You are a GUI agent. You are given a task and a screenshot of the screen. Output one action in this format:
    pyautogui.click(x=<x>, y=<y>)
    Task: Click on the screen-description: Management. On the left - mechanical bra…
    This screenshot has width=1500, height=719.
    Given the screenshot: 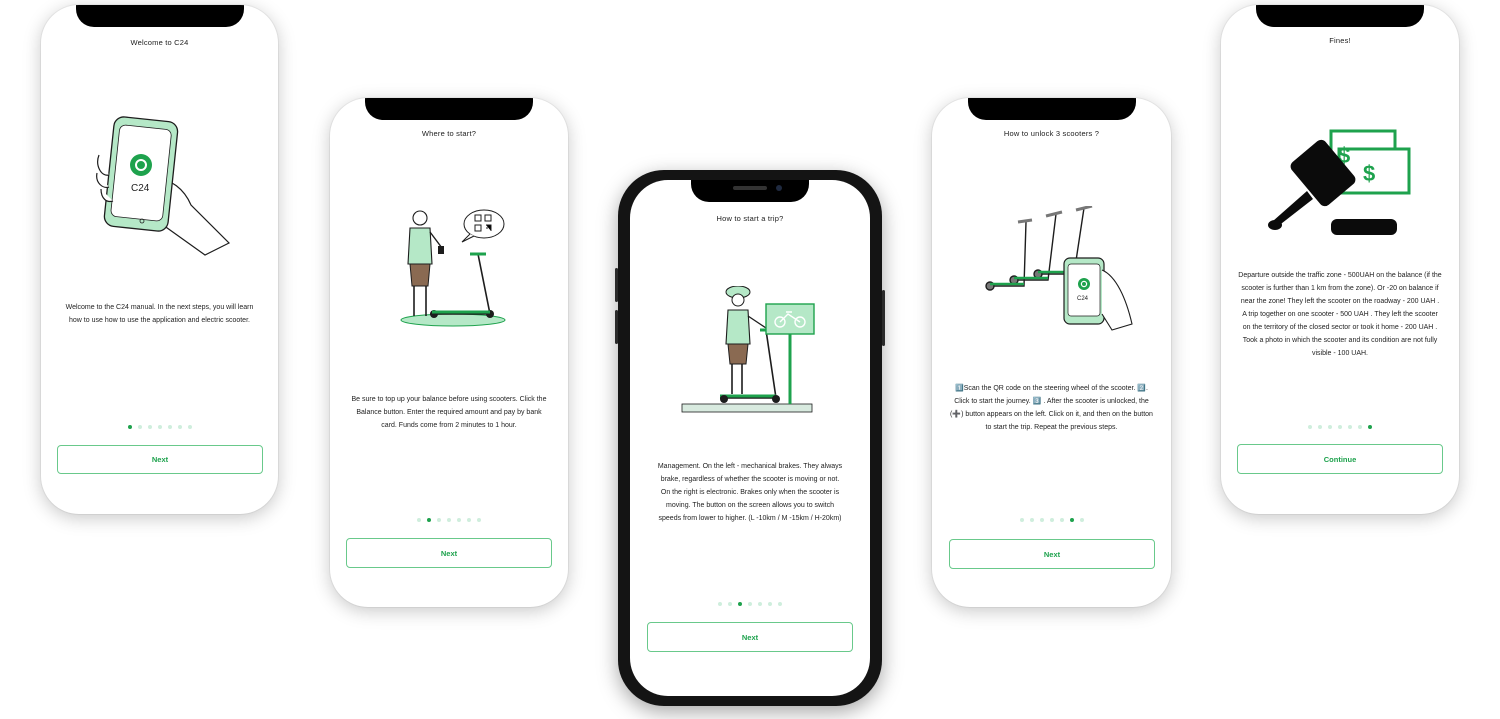 What is the action you would take?
    pyautogui.click(x=750, y=492)
    